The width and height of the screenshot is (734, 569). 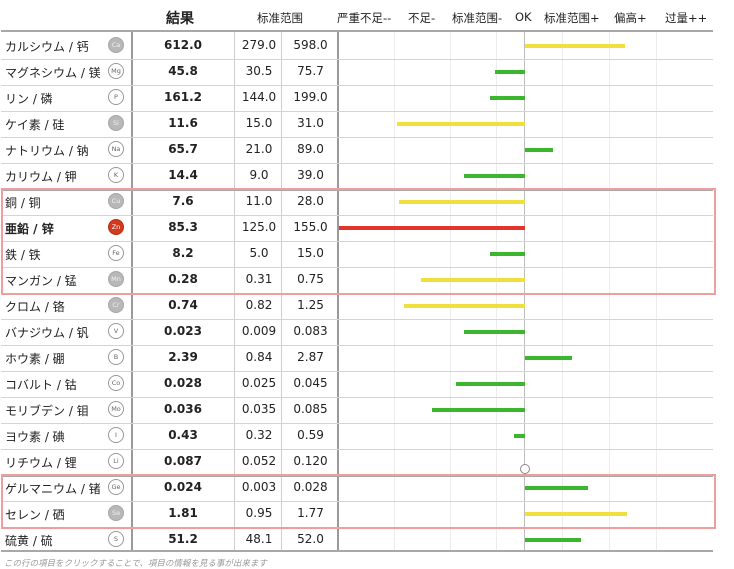 I want to click on result-value: 51.2, so click(x=183, y=539).